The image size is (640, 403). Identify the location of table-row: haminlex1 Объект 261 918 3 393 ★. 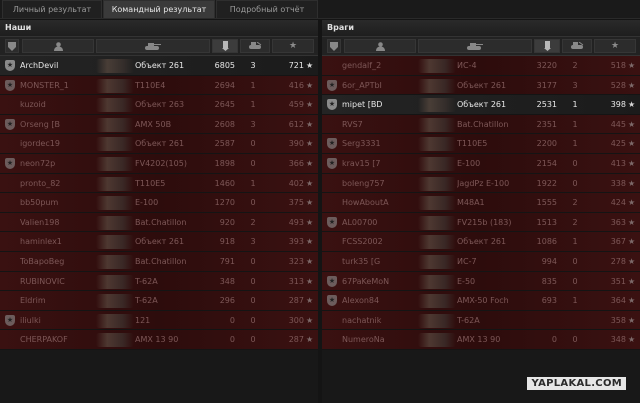
(159, 242).